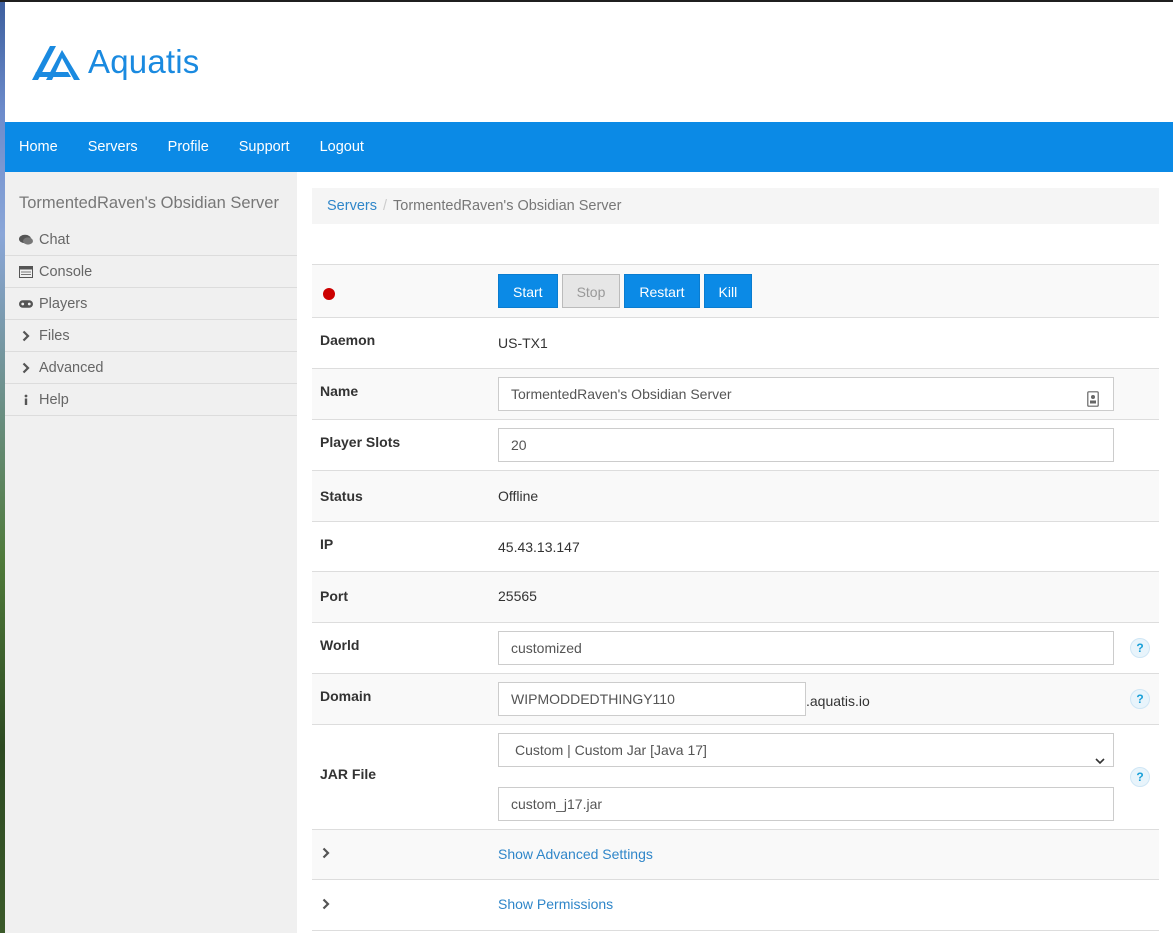  What do you see at coordinates (346, 696) in the screenshot?
I see `domain-label: Domain` at bounding box center [346, 696].